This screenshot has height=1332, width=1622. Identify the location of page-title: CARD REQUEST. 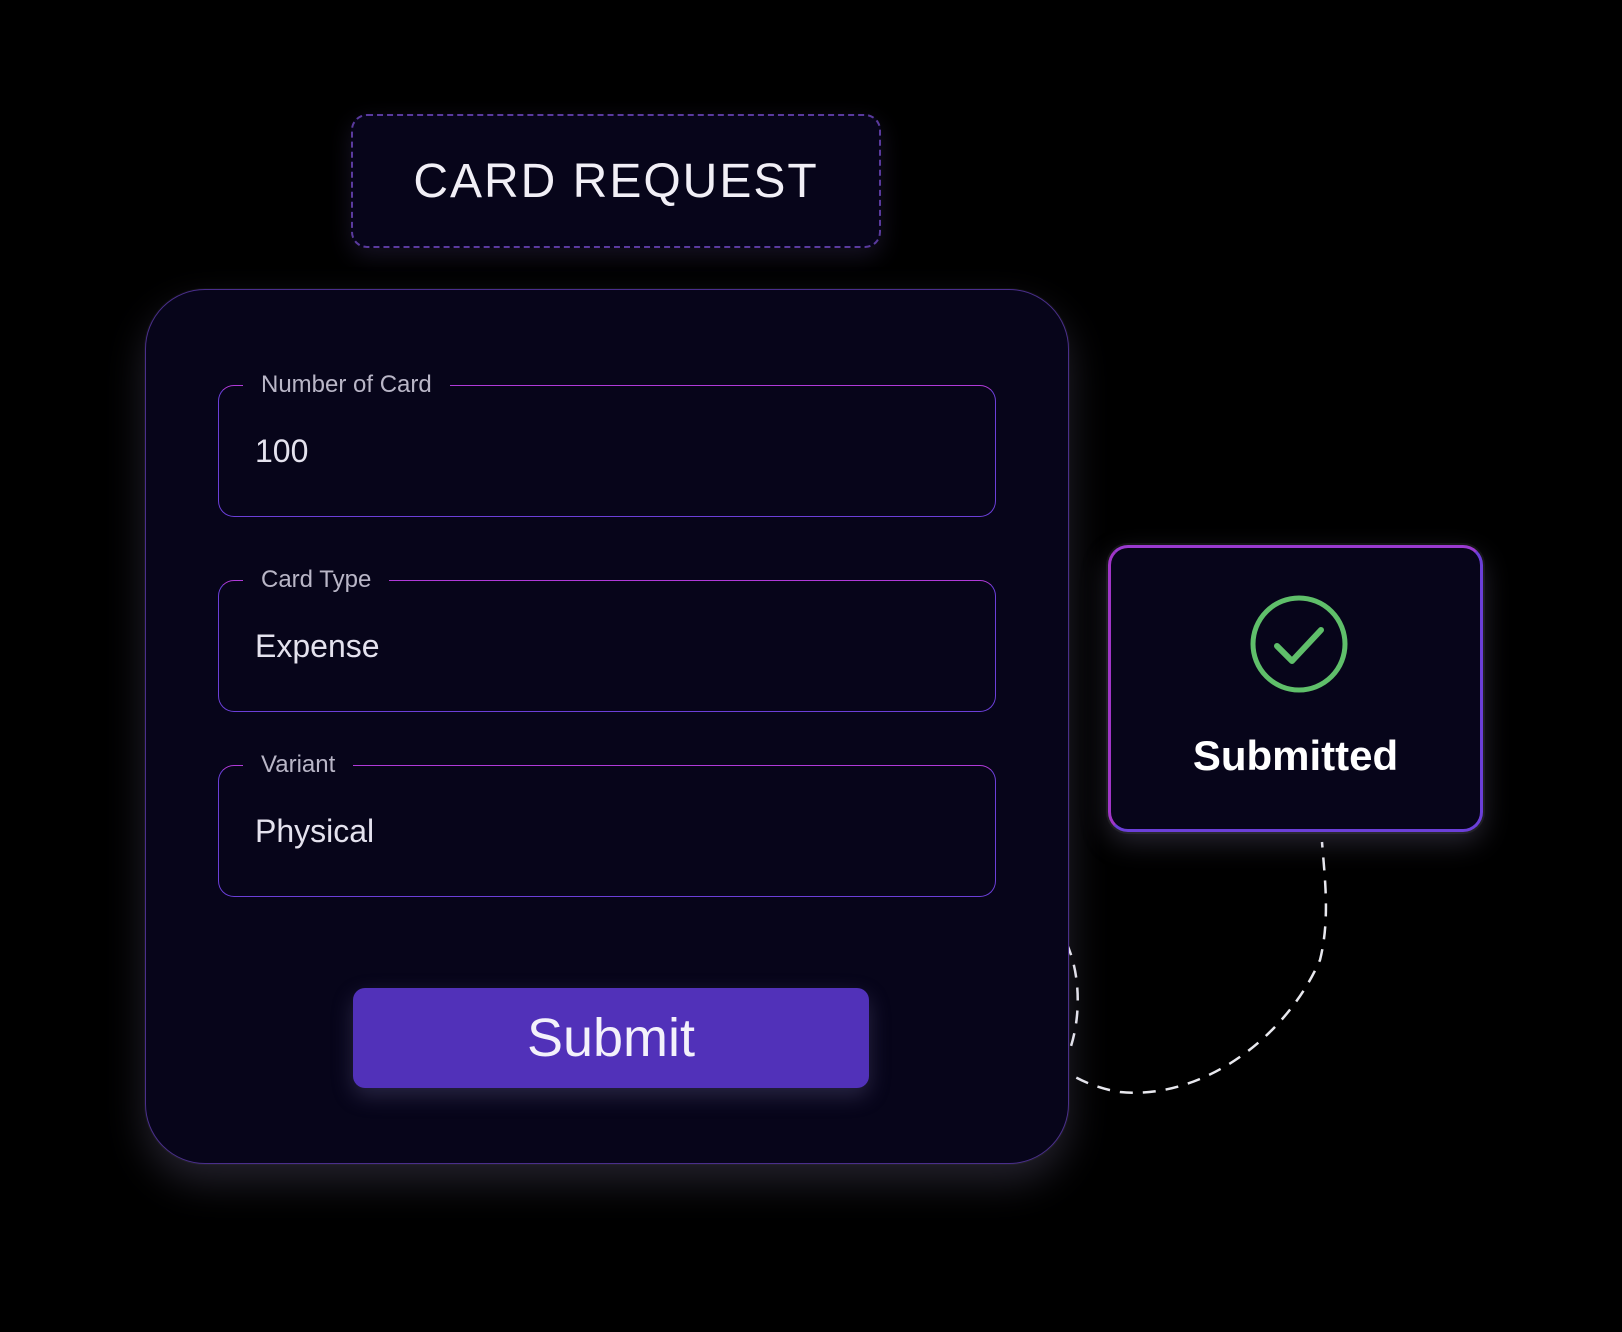
(616, 181).